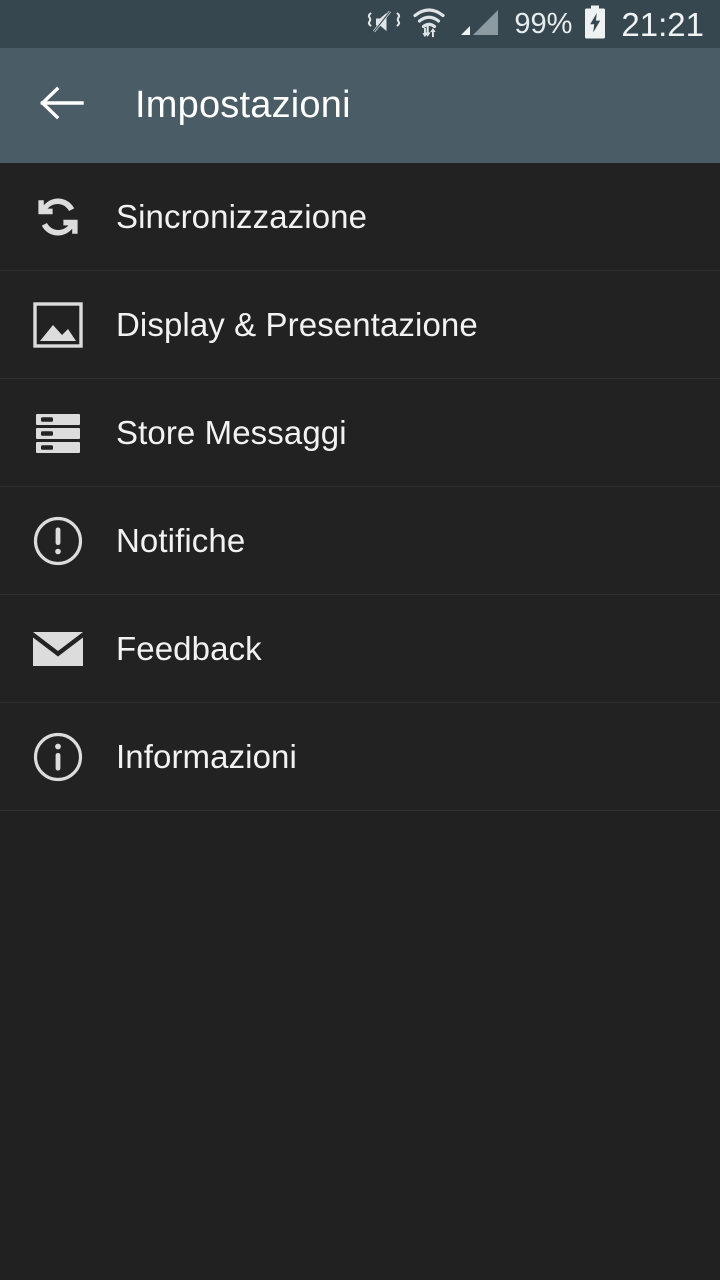 The image size is (720, 1280). What do you see at coordinates (360, 541) in the screenshot?
I see `list-item-notifiche: Notifiche` at bounding box center [360, 541].